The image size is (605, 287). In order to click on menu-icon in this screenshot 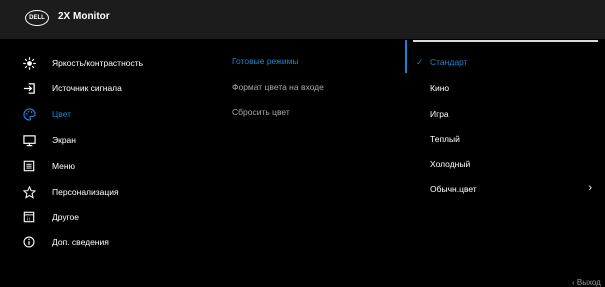, I will do `click(29, 166)`.